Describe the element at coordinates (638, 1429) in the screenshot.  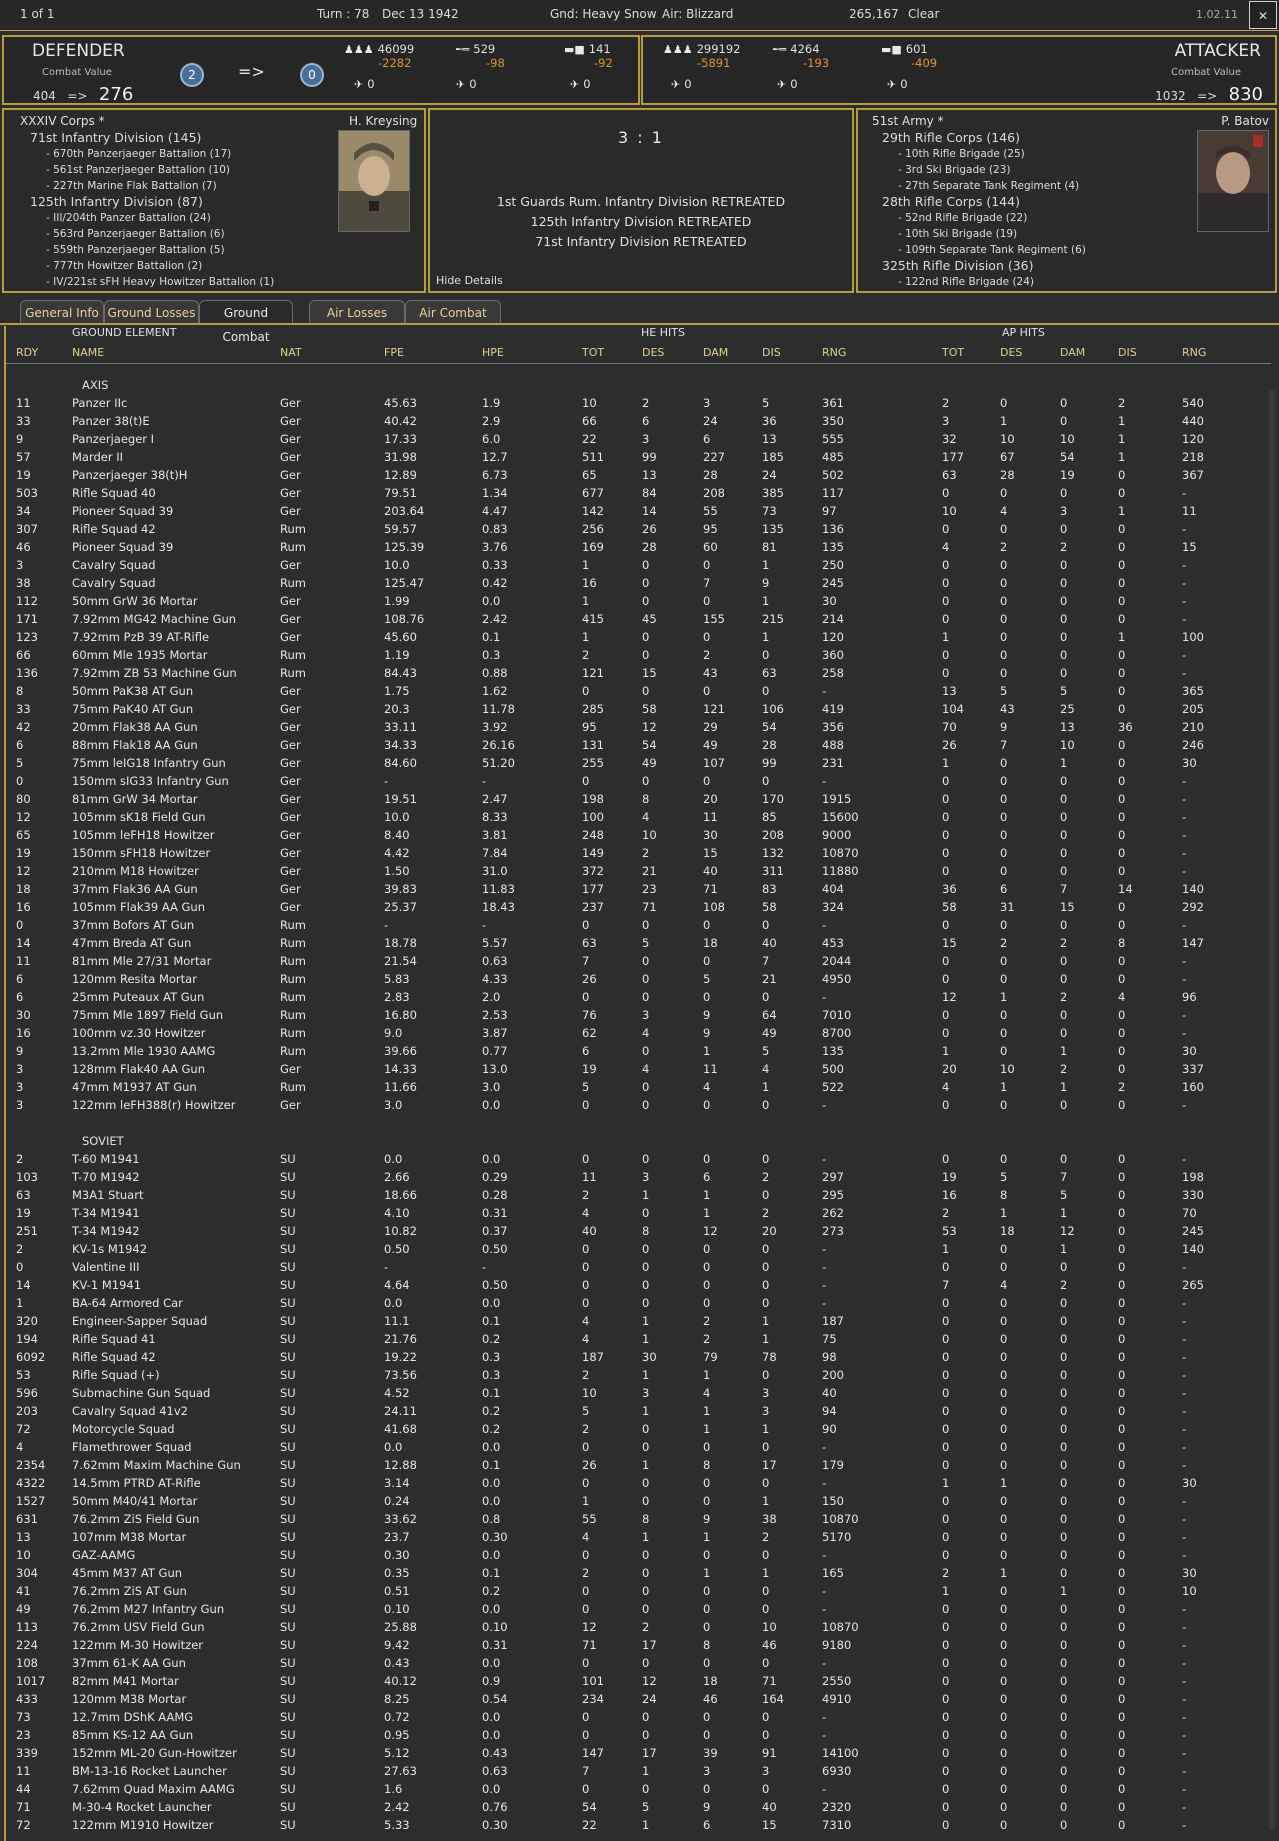
I see `table-row: 72 Motorcycle Squad SU 41.68 0.2 2 0 1 1 90 0 0 0 0 -` at that location.